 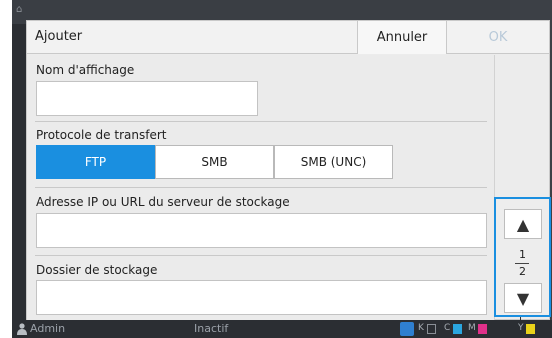 What do you see at coordinates (97, 270) in the screenshot?
I see `storage-folder-label: Dossier de stockage` at bounding box center [97, 270].